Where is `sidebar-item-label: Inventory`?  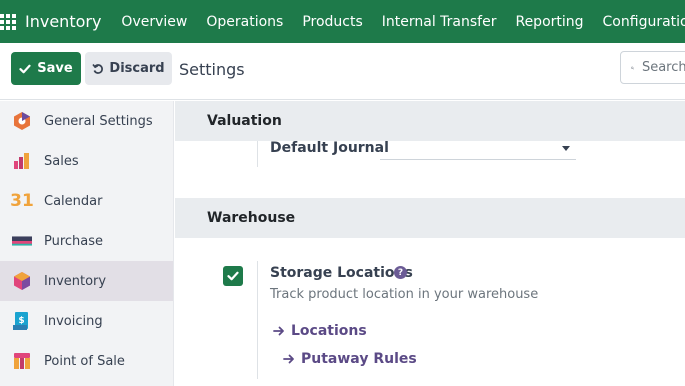 sidebar-item-label: Inventory is located at coordinates (75, 281).